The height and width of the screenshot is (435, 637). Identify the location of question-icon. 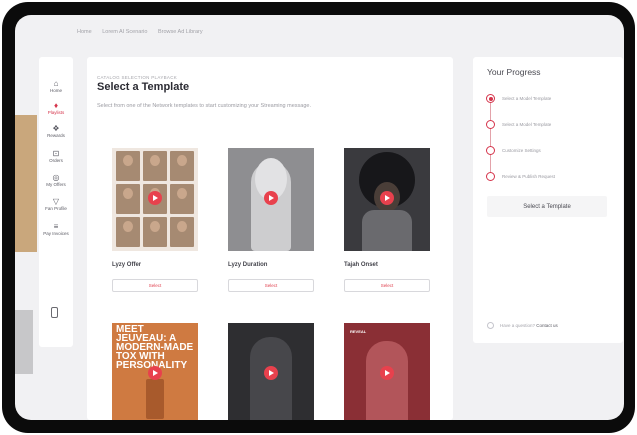
(490, 325).